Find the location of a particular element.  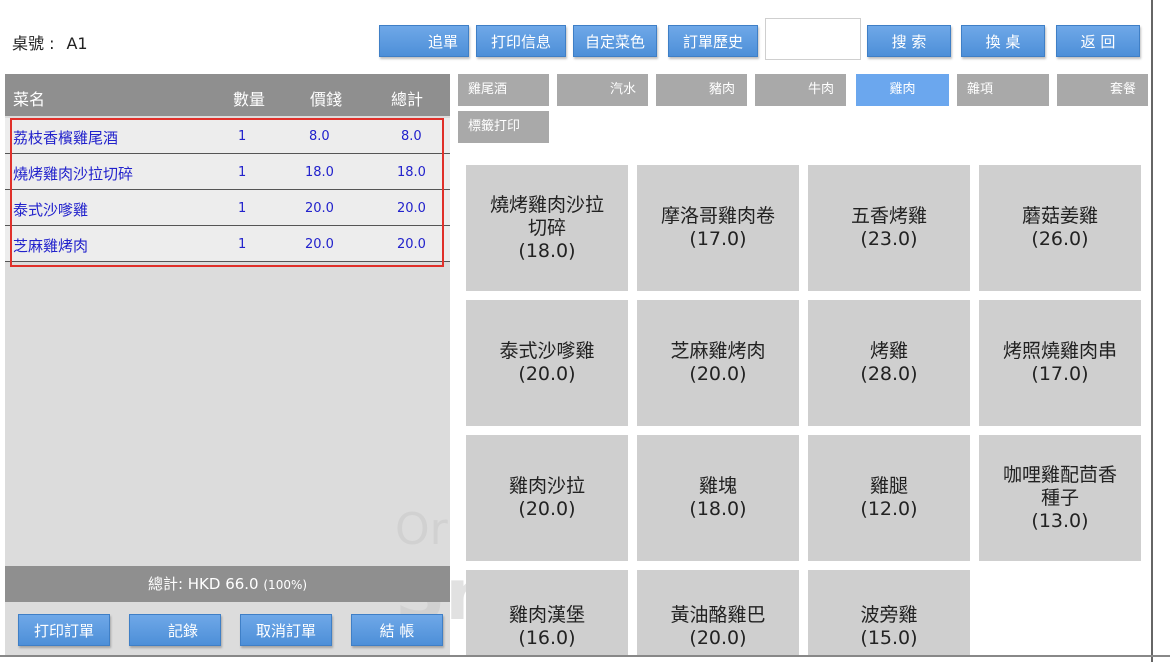

dish-tile: 雞肉漢堡16.0 is located at coordinates (547, 613).